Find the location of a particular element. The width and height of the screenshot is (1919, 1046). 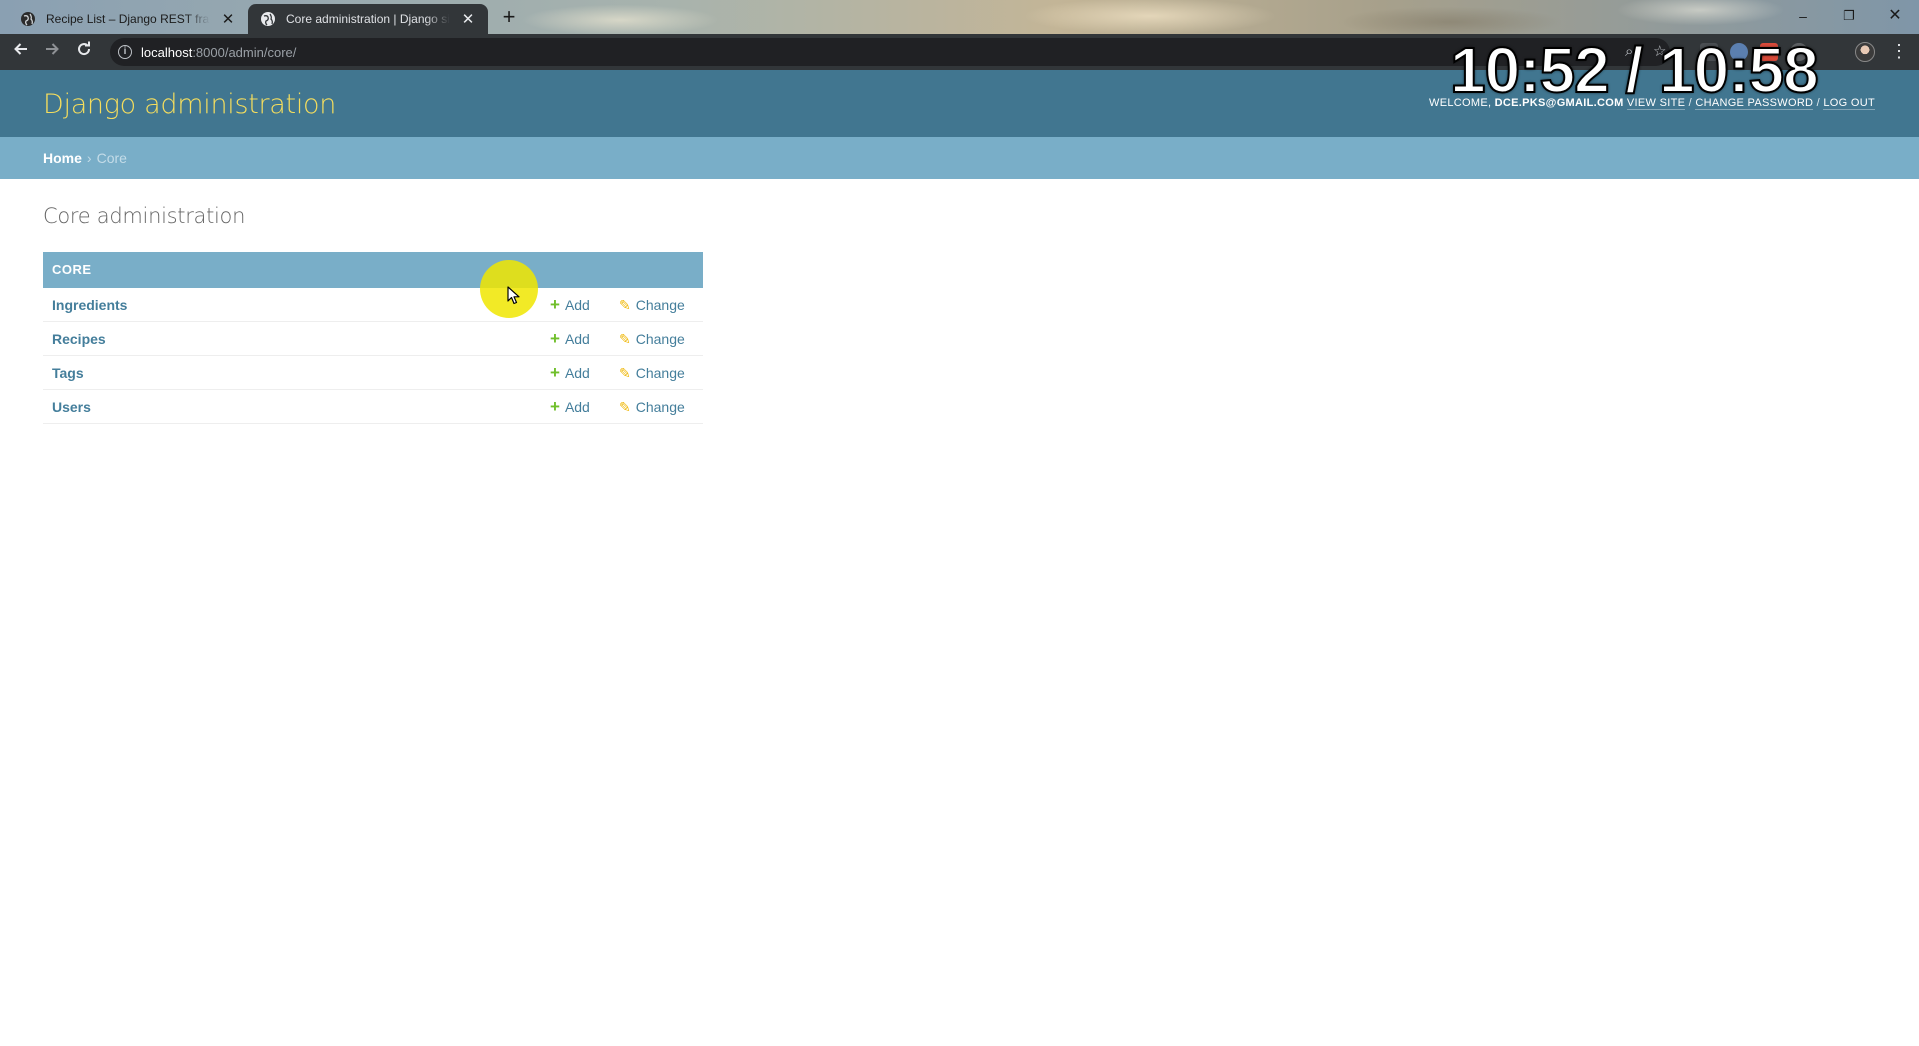

back-arrow-icon is located at coordinates (21, 52).